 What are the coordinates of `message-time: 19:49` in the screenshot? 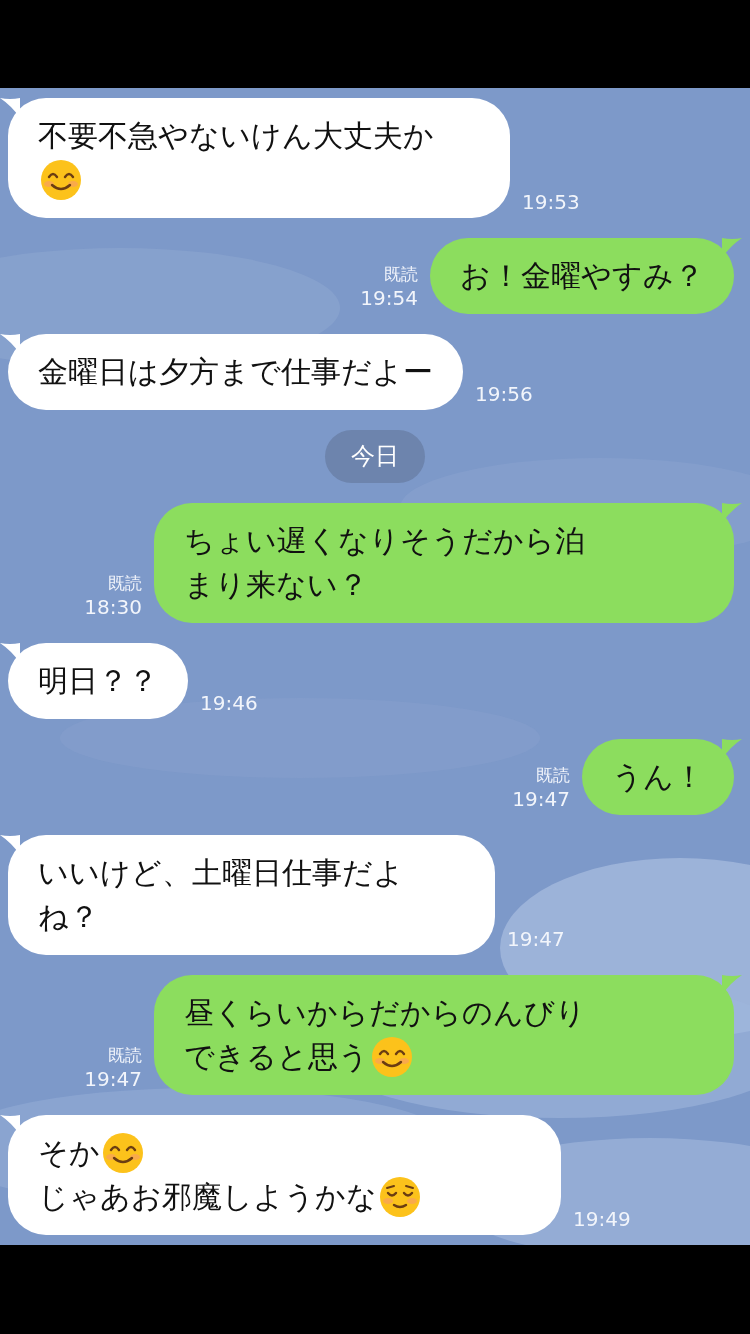 It's located at (602, 1219).